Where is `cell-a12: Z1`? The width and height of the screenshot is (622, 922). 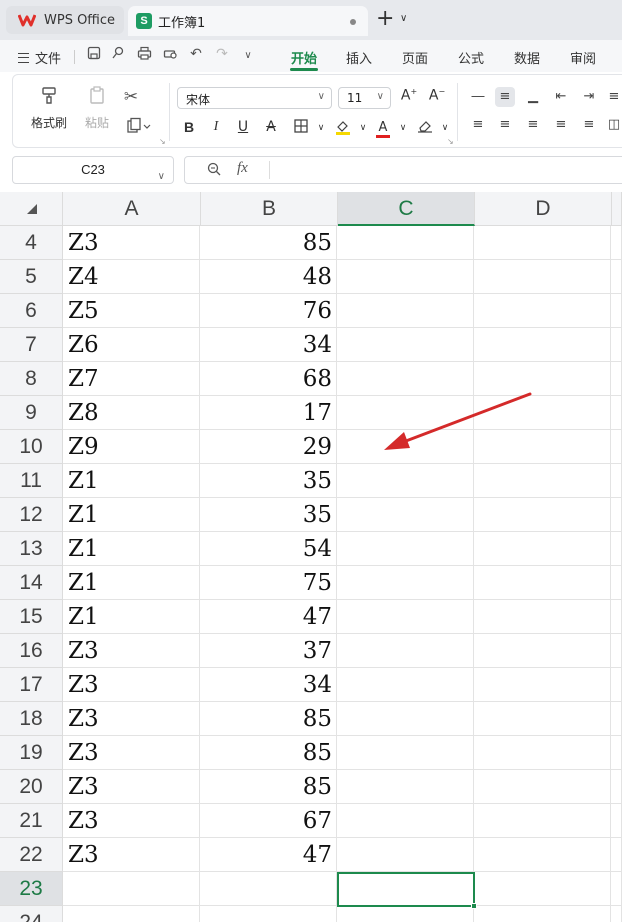 cell-a12: Z1 is located at coordinates (131, 515).